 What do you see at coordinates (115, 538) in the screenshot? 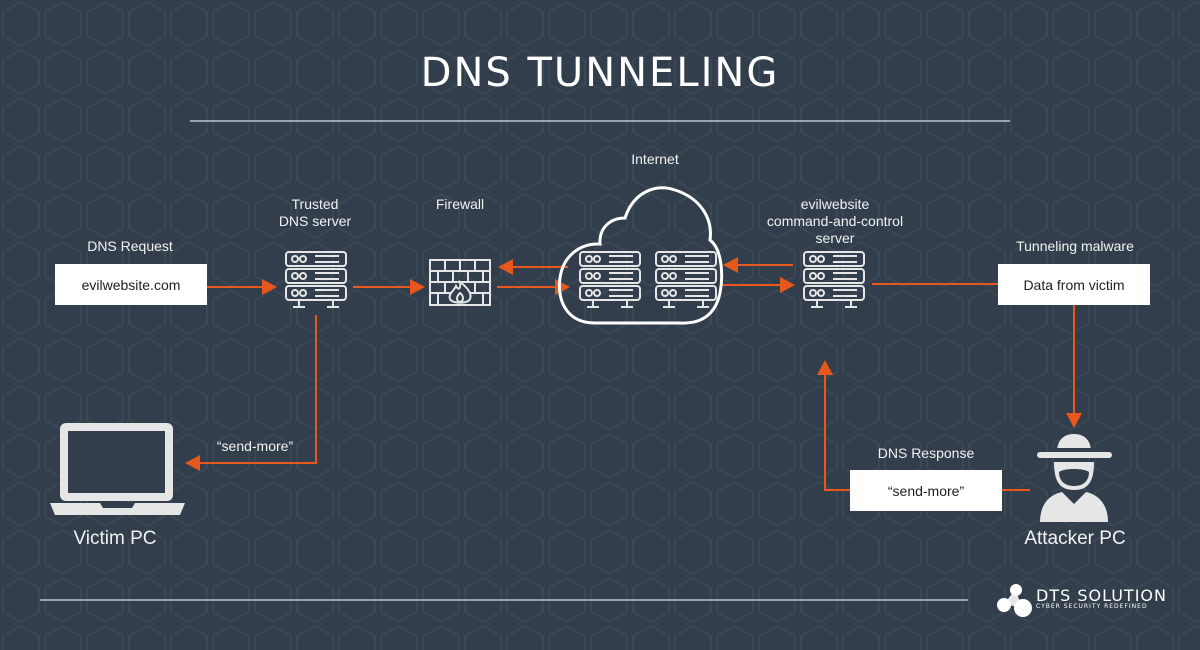
I see `victim-pc-label: Victim PC` at bounding box center [115, 538].